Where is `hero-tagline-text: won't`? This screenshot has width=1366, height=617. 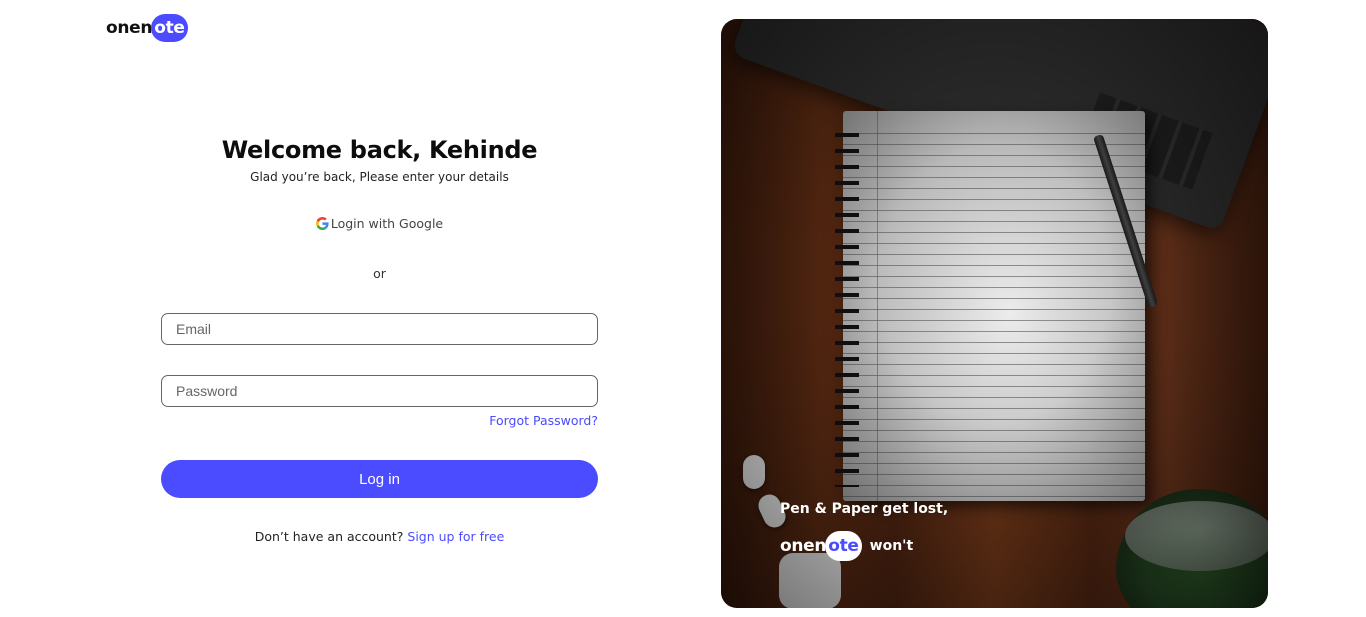 hero-tagline-text: won't is located at coordinates (891, 546).